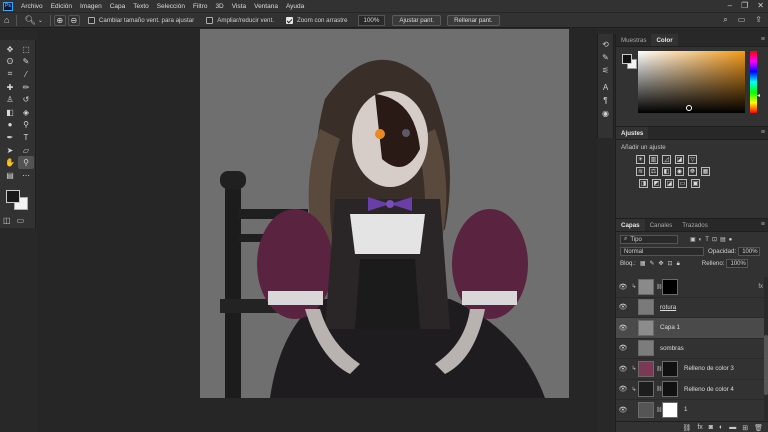 The width and height of the screenshot is (768, 432). Describe the element at coordinates (10, 99) in the screenshot. I see `clone-stamp-tool-icon: ♙` at that location.